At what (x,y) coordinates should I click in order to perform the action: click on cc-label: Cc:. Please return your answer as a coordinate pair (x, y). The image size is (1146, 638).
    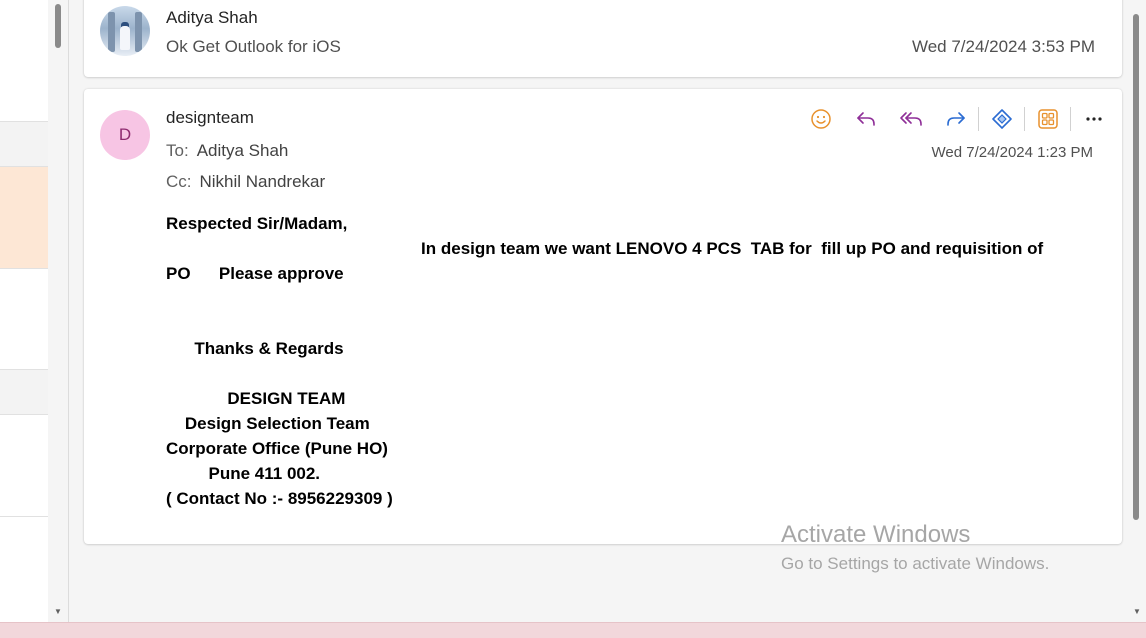
    Looking at the image, I should click on (179, 181).